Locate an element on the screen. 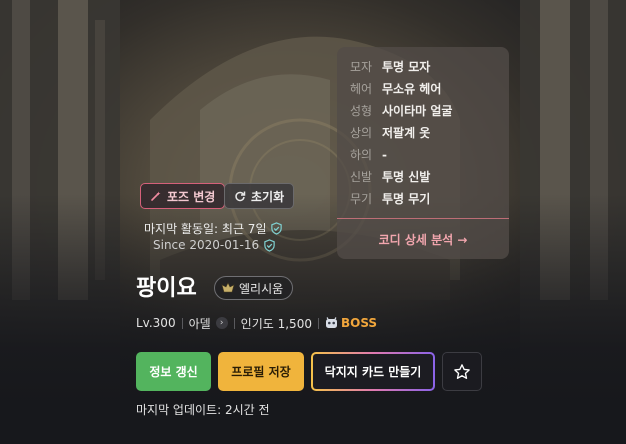 This screenshot has height=444, width=626. coordi-row-hat: 모자 투명 모자 is located at coordinates (390, 66).